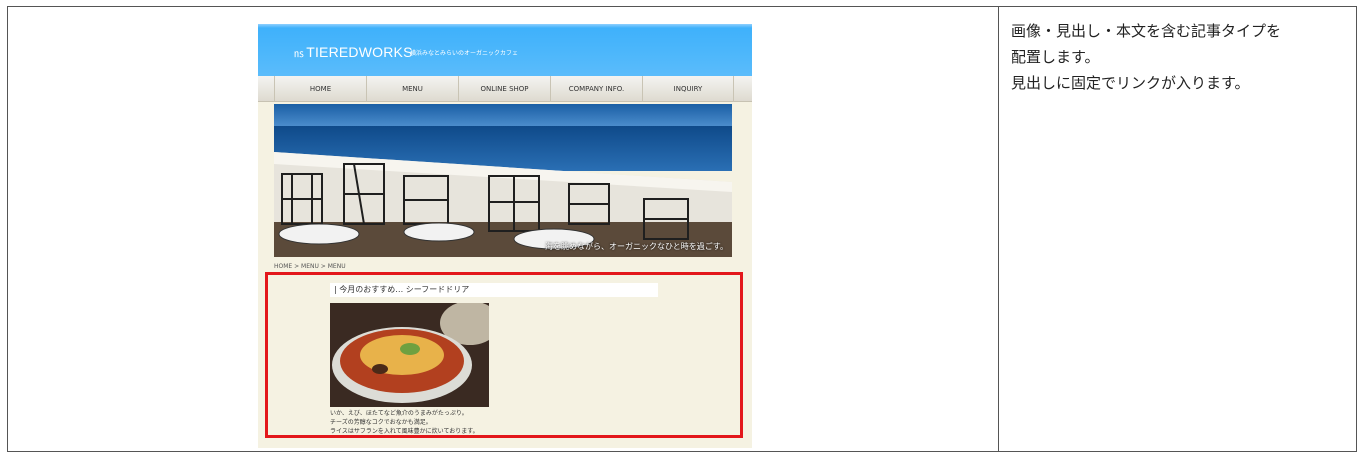 This screenshot has width=1366, height=456. Describe the element at coordinates (998, 229) in the screenshot. I see `column-divider` at that location.